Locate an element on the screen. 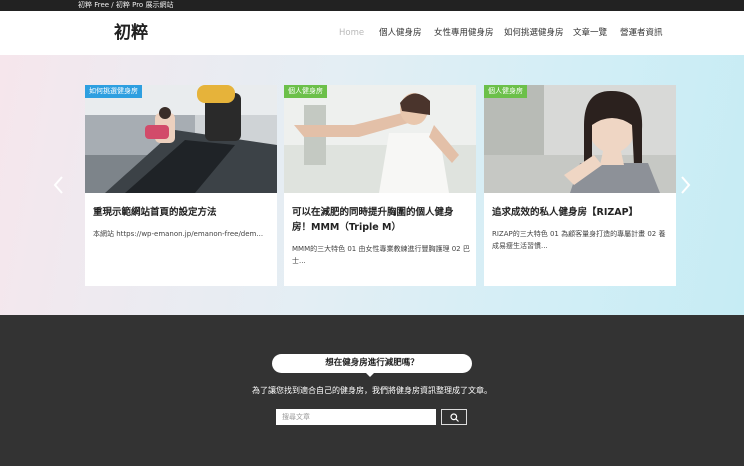  category-badge: 如何挑選健身房 is located at coordinates (113, 91).